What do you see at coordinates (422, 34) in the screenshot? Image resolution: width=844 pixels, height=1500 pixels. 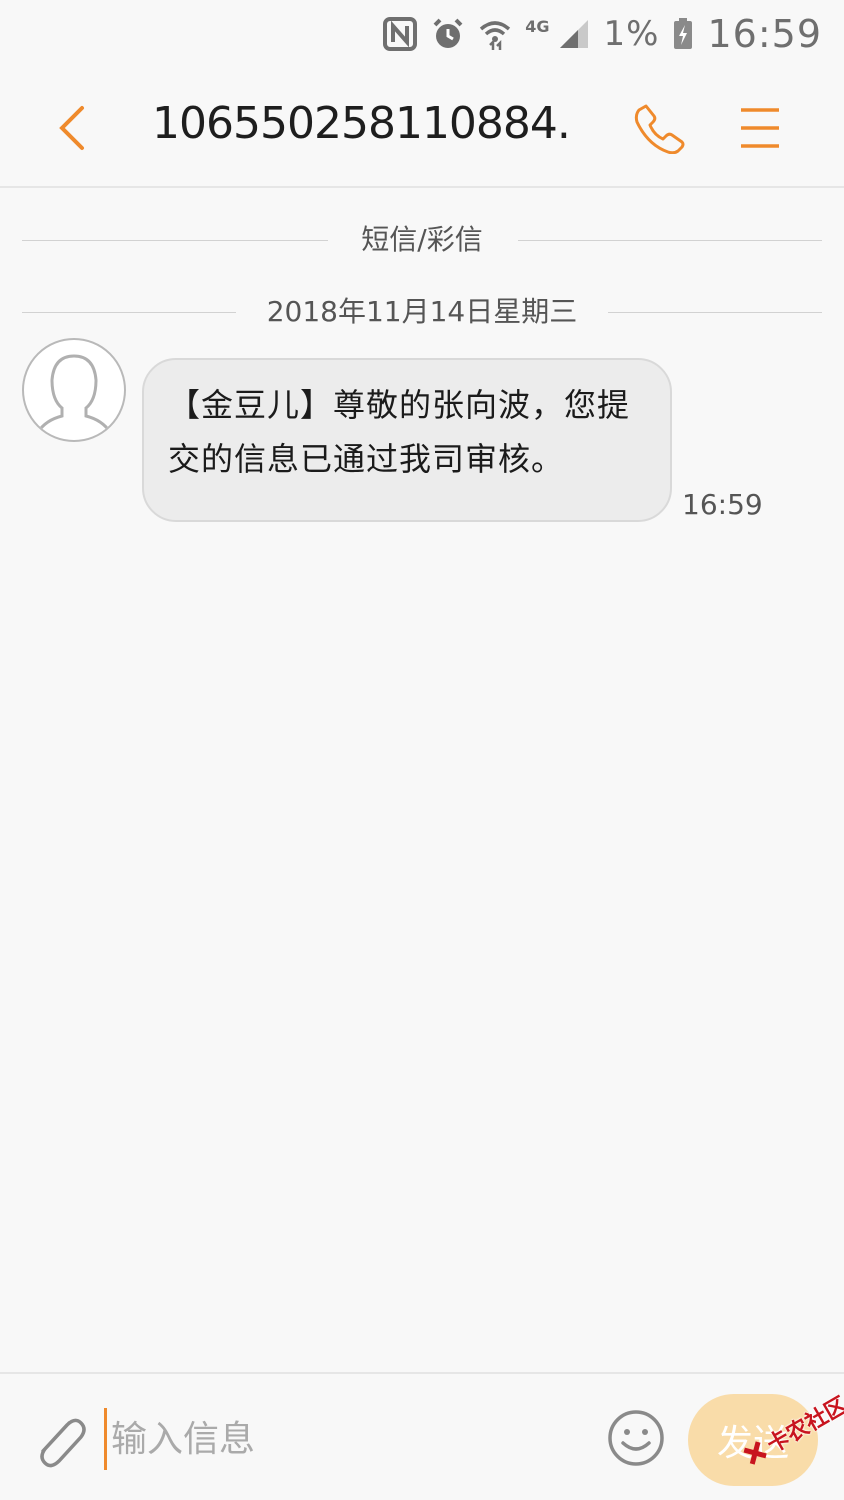 I see `status-bar: 4G 1% 16:59` at bounding box center [422, 34].